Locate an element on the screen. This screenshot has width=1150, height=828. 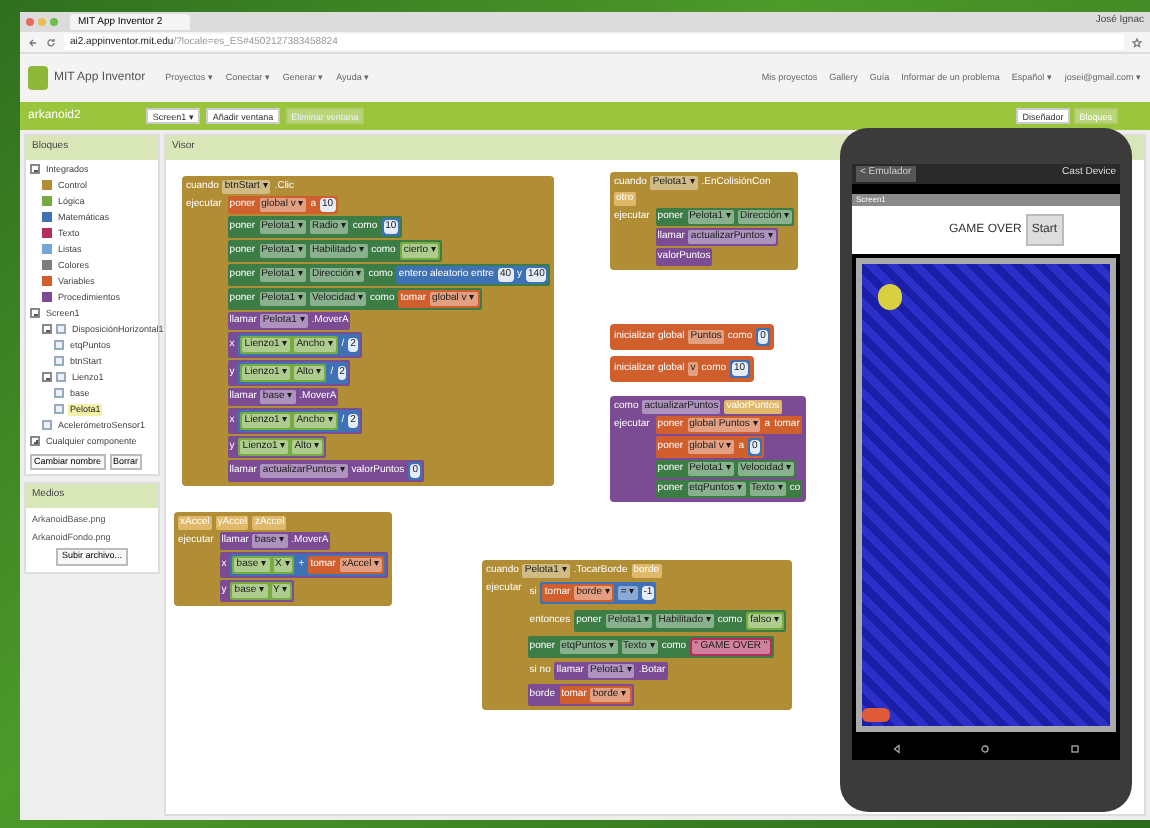
back-icon is located at coordinates (33, 42).